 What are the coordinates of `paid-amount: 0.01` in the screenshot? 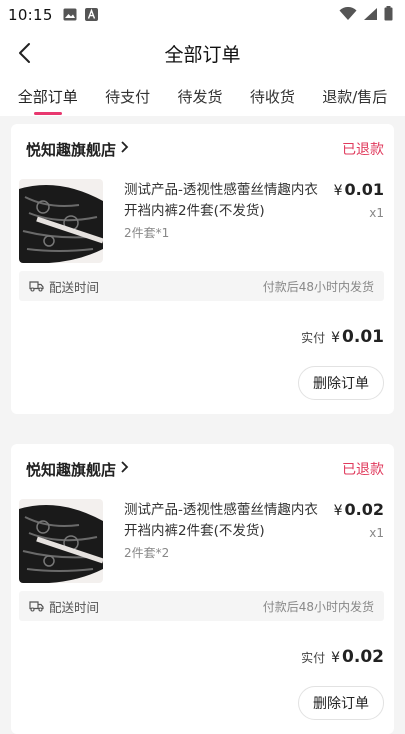 It's located at (363, 337).